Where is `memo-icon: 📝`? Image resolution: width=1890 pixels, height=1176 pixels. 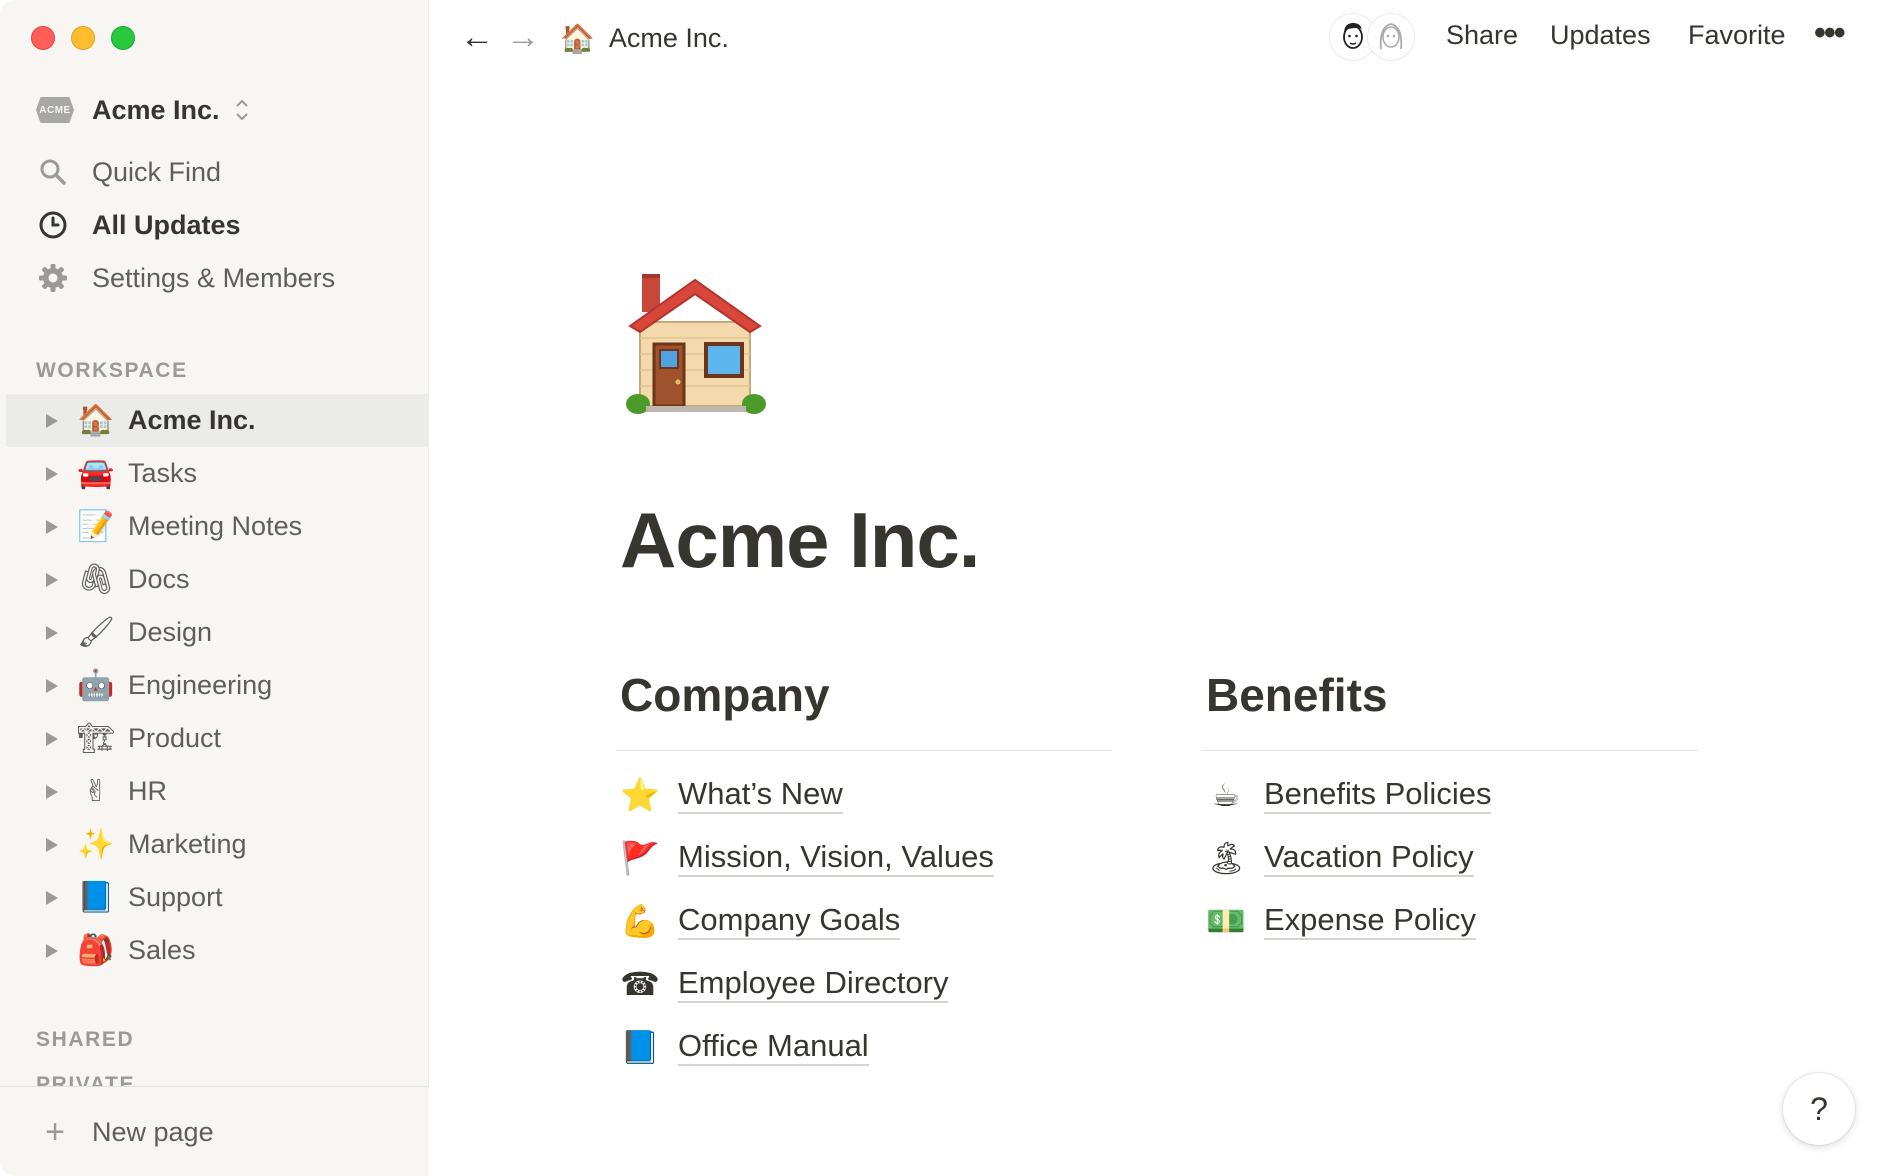 memo-icon: 📝 is located at coordinates (96, 526).